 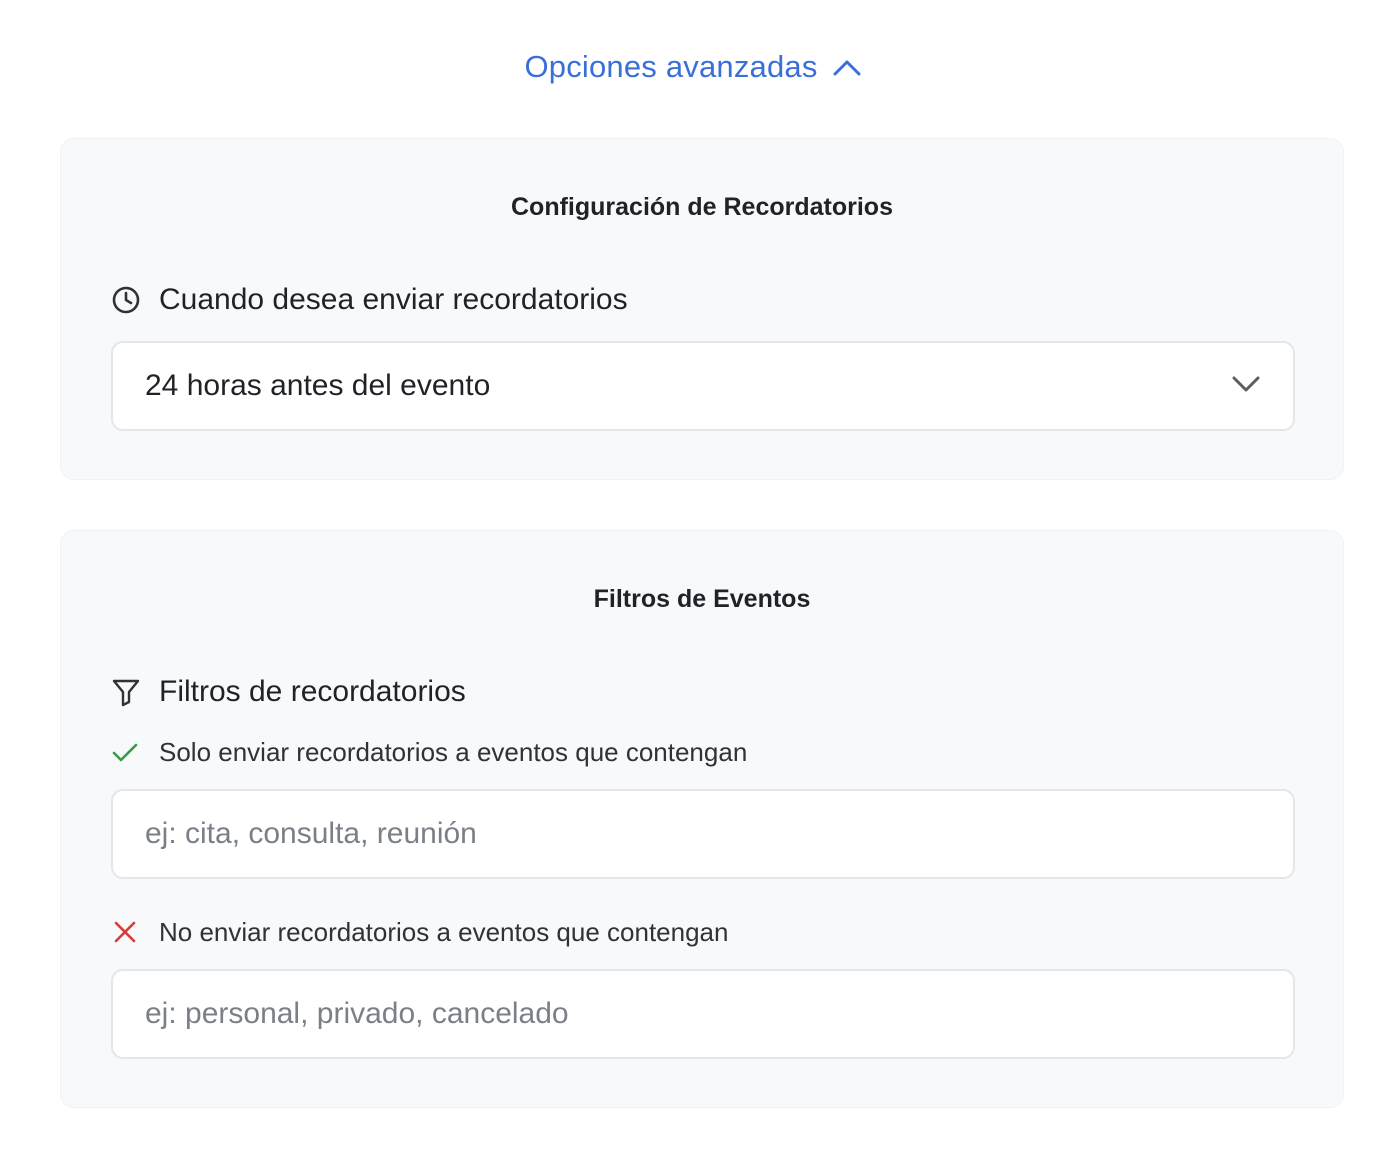 I want to click on x-icon, so click(x=125, y=933).